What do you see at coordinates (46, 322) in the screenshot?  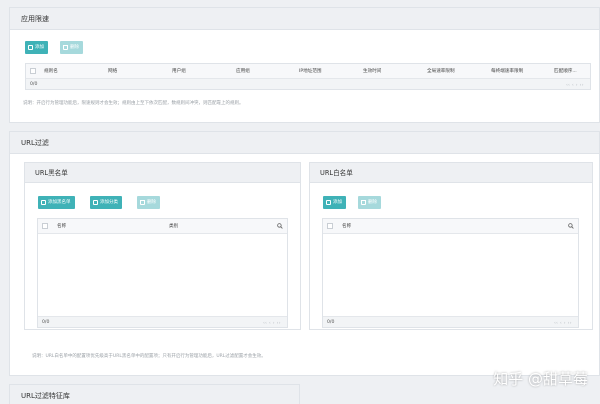 I see `url-blacklist-count: 0/0` at bounding box center [46, 322].